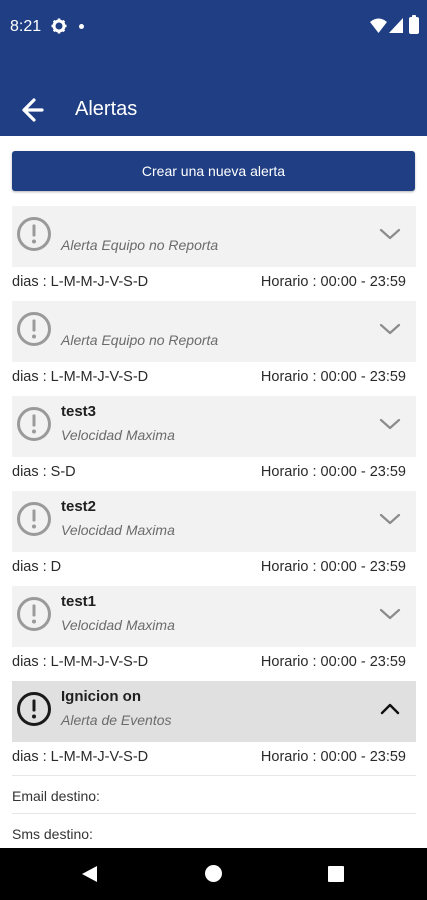  What do you see at coordinates (79, 506) in the screenshot?
I see `alert-name: test2` at bounding box center [79, 506].